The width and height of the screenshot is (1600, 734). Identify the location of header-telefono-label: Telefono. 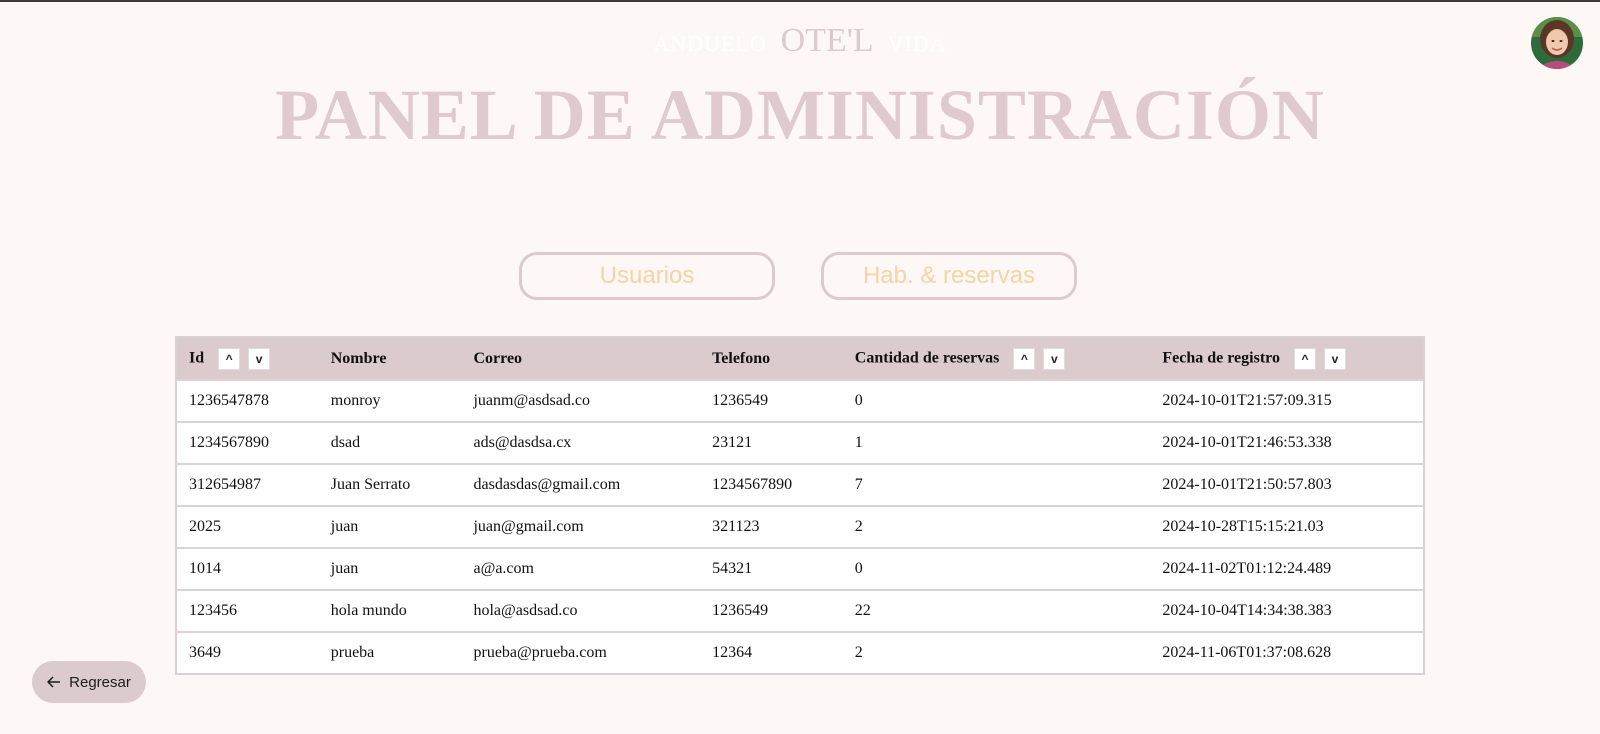
(741, 358).